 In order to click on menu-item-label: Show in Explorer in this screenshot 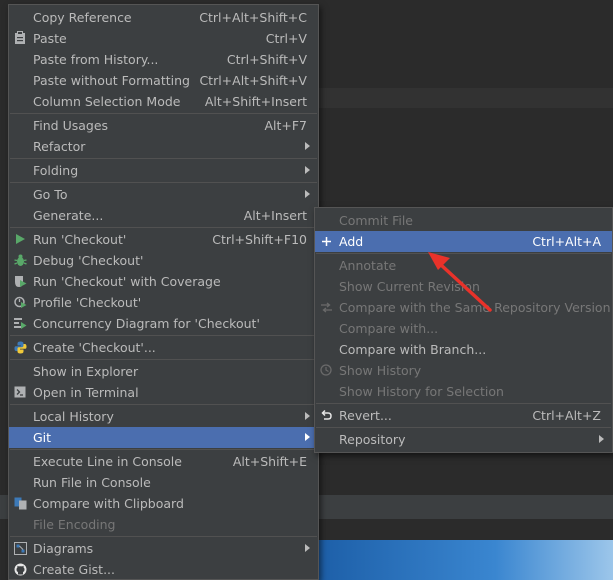, I will do `click(86, 371)`.